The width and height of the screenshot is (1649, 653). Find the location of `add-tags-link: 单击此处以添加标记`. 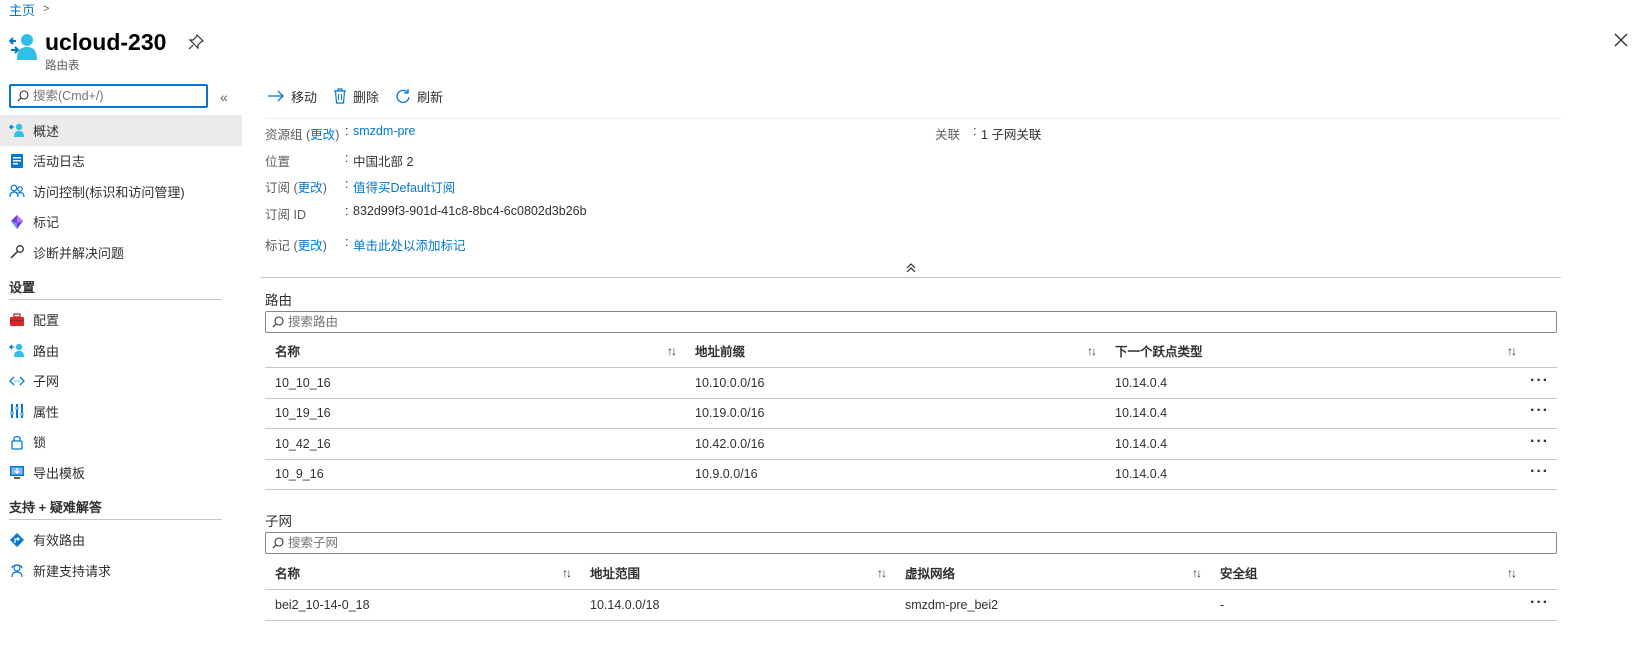

add-tags-link: 单击此处以添加标记 is located at coordinates (409, 244).